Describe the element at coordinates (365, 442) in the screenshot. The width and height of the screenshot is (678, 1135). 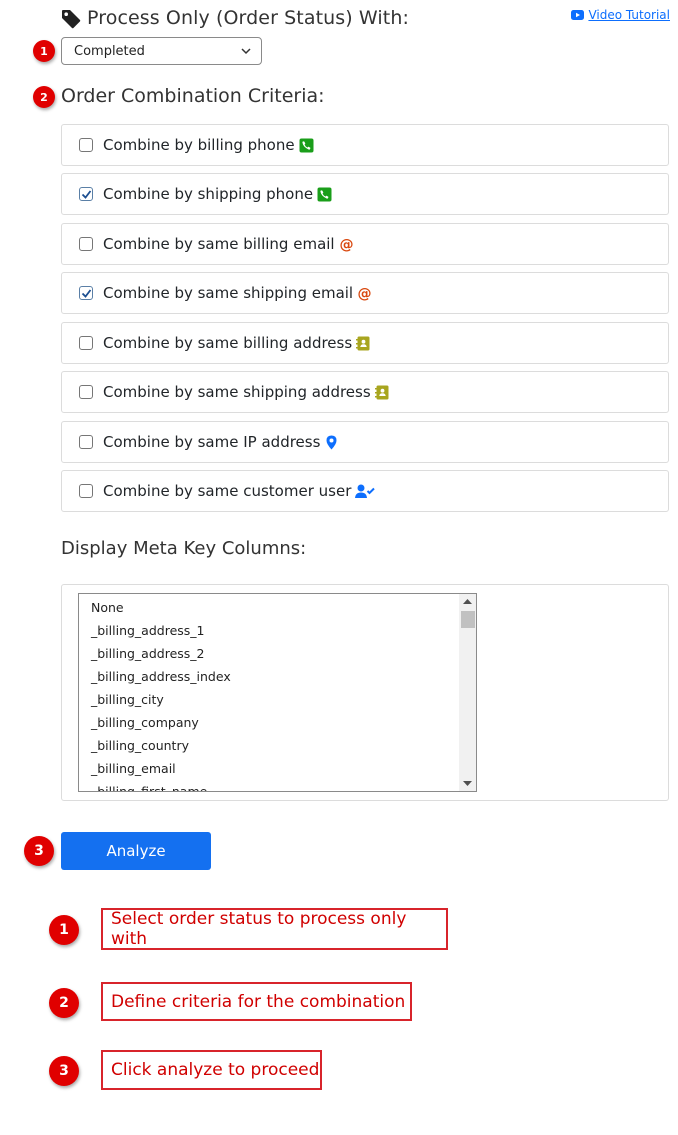
I see `criteria-row: Combine by same IP address` at that location.